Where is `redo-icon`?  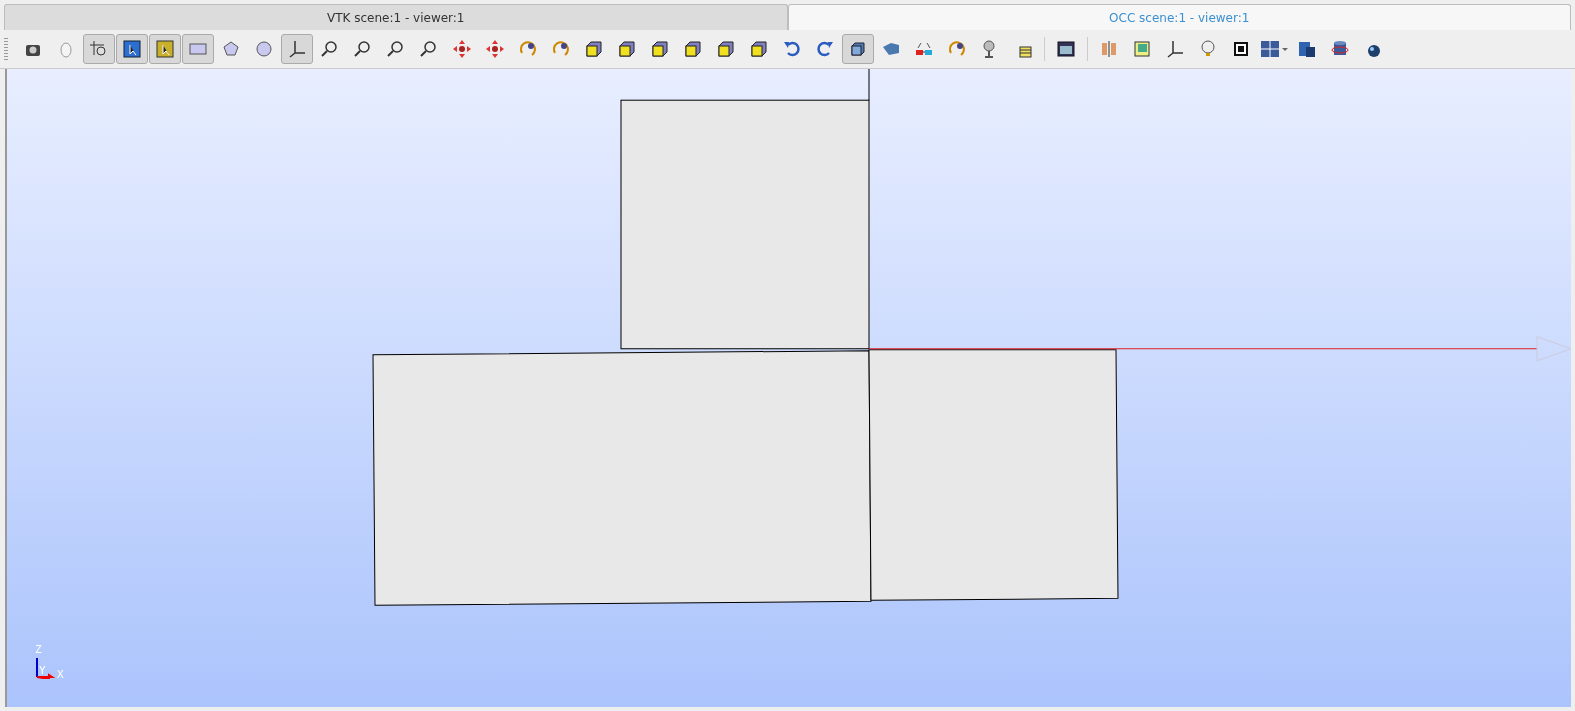 redo-icon is located at coordinates (825, 49).